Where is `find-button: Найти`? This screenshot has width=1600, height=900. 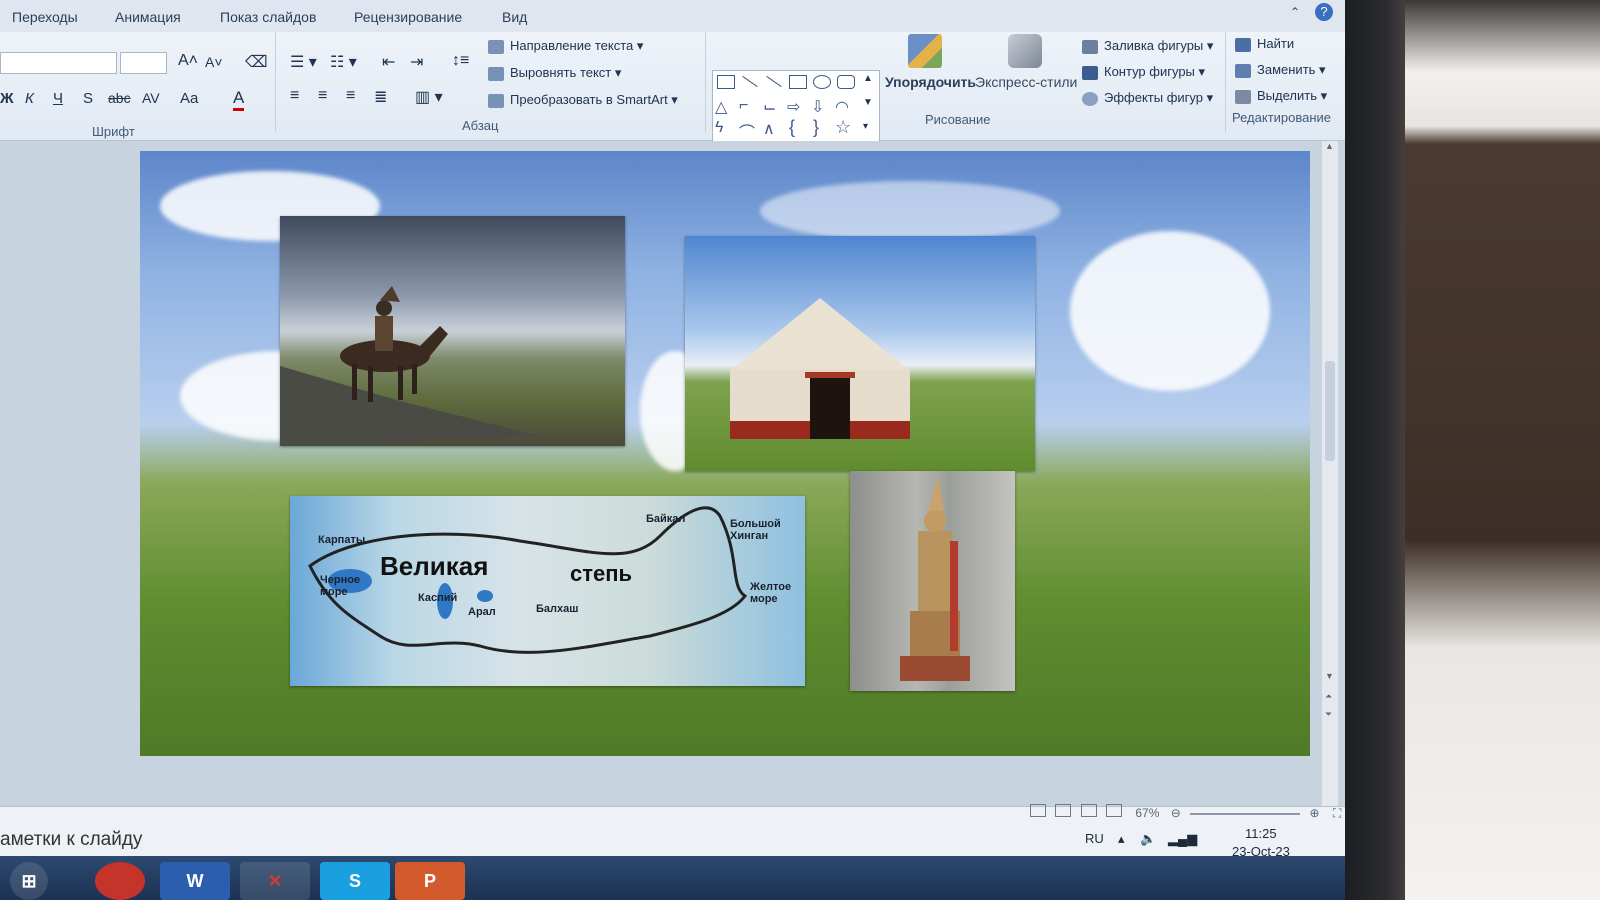
find-button: Найти is located at coordinates (1264, 44).